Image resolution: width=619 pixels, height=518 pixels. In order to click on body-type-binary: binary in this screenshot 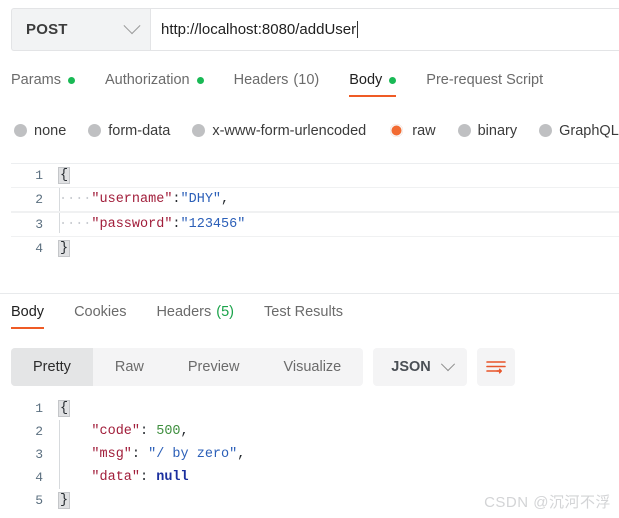, I will do `click(487, 130)`.